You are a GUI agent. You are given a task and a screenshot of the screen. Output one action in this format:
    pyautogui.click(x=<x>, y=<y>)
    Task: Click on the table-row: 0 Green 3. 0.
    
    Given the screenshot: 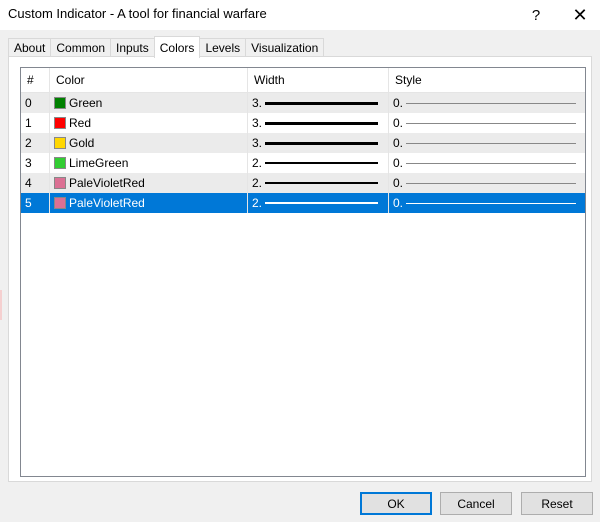 What is the action you would take?
    pyautogui.click(x=303, y=103)
    